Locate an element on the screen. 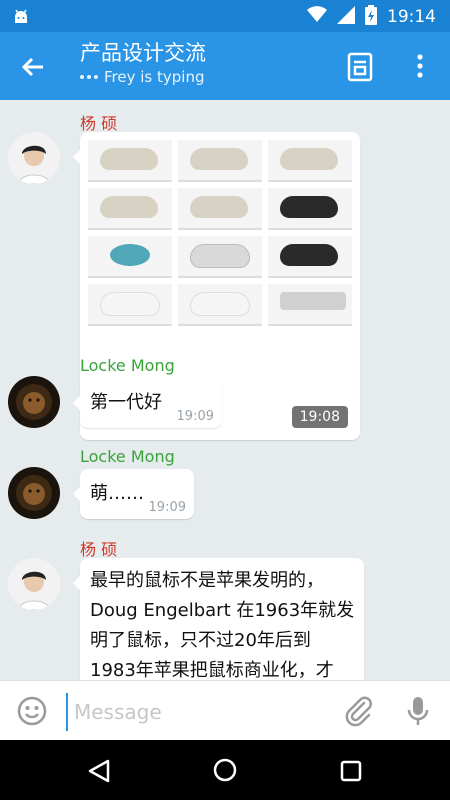 The width and height of the screenshot is (450, 800). microphone-icon is located at coordinates (418, 711).